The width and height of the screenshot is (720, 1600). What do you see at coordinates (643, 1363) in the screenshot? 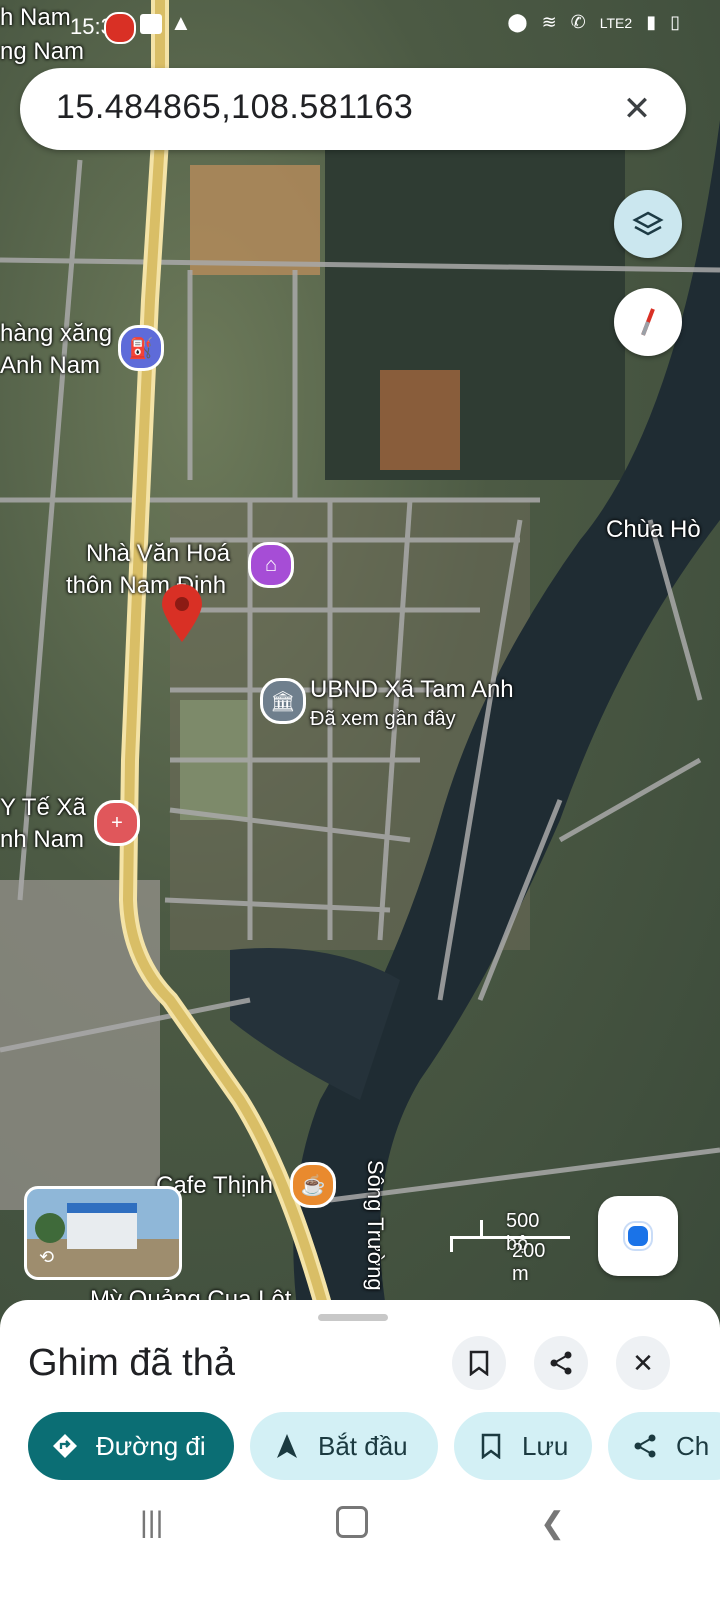
I see `close-sheet-button: ✕` at bounding box center [643, 1363].